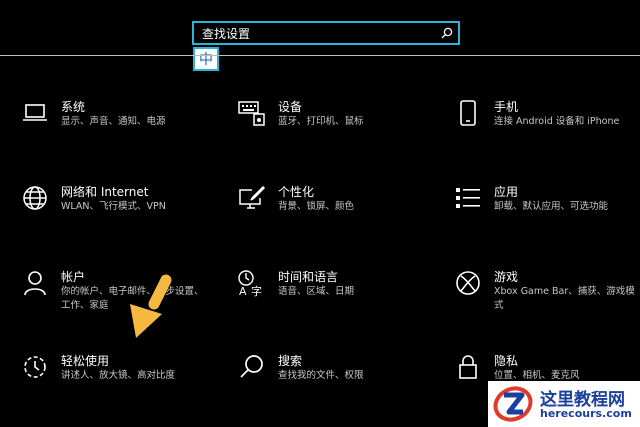 The height and width of the screenshot is (427, 640). Describe the element at coordinates (73, 107) in the screenshot. I see `tile-title: 系统` at that location.